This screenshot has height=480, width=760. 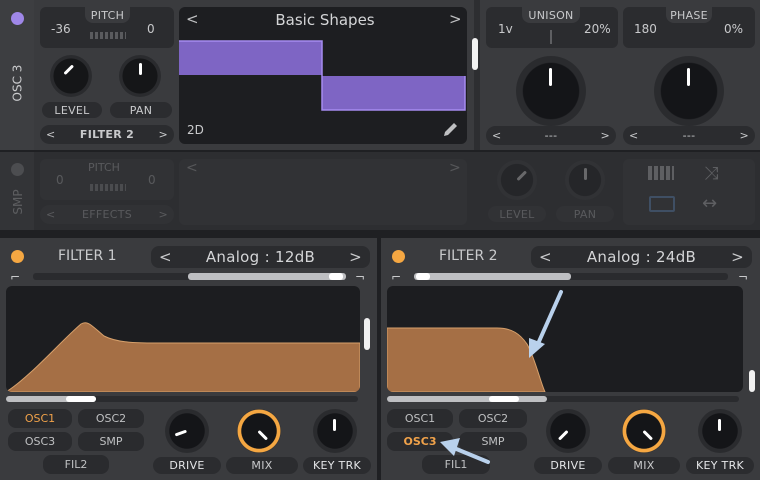 What do you see at coordinates (517, 180) in the screenshot?
I see `smp-level-knob` at bounding box center [517, 180].